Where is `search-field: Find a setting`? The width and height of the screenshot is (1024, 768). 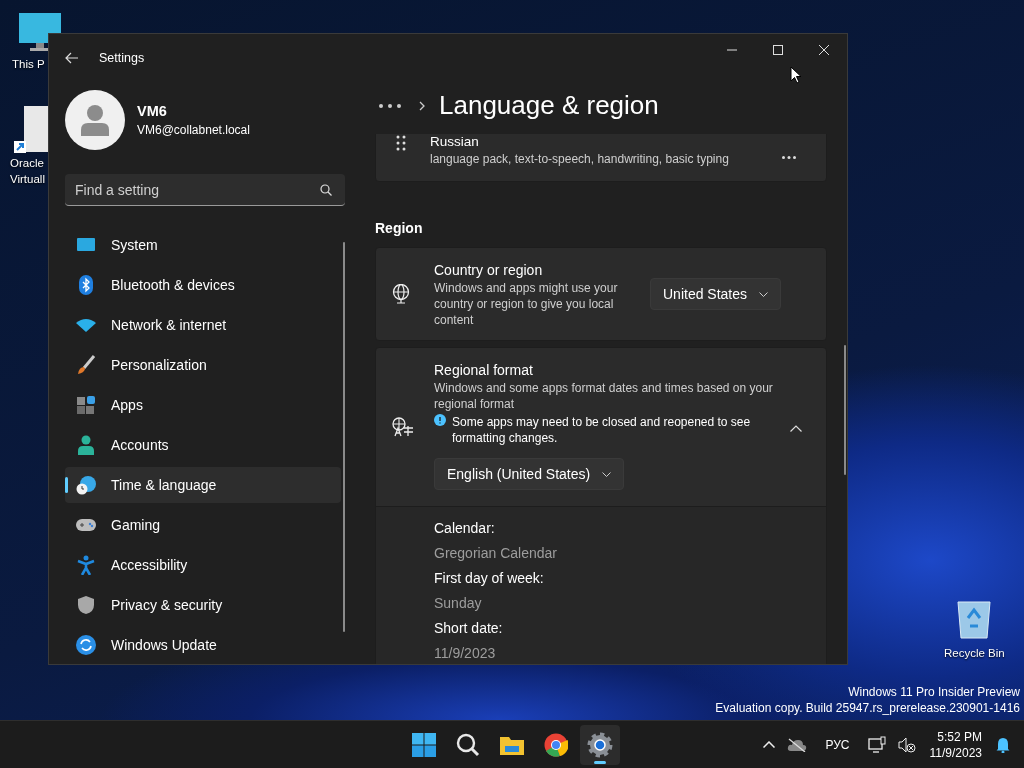
search-field: Find a setting is located at coordinates (205, 190).